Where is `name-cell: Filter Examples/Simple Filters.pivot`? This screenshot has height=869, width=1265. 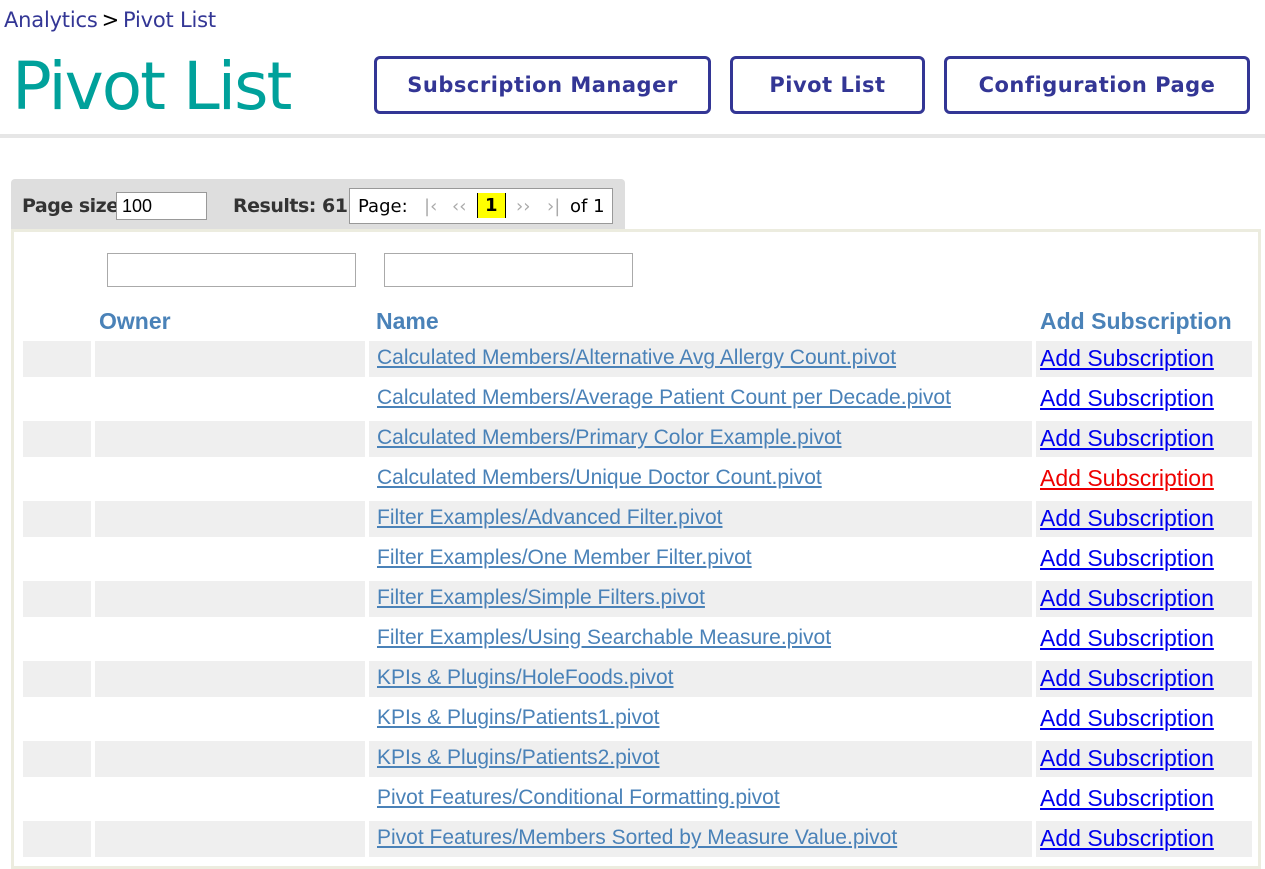
name-cell: Filter Examples/Simple Filters.pivot is located at coordinates (700, 599).